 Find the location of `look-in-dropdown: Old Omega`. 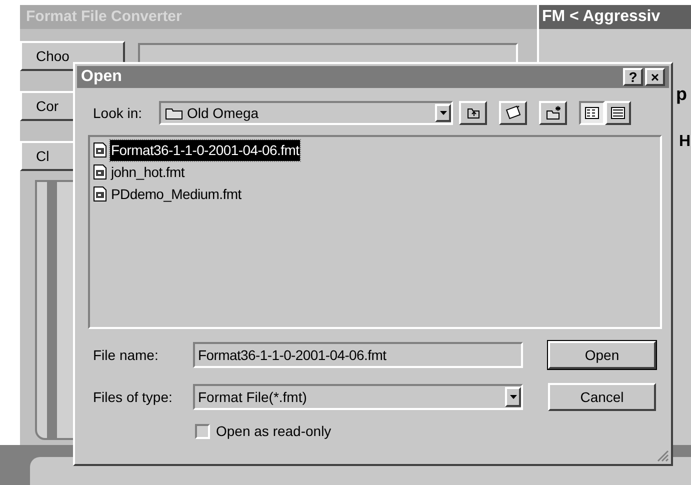

look-in-dropdown: Old Omega is located at coordinates (306, 113).